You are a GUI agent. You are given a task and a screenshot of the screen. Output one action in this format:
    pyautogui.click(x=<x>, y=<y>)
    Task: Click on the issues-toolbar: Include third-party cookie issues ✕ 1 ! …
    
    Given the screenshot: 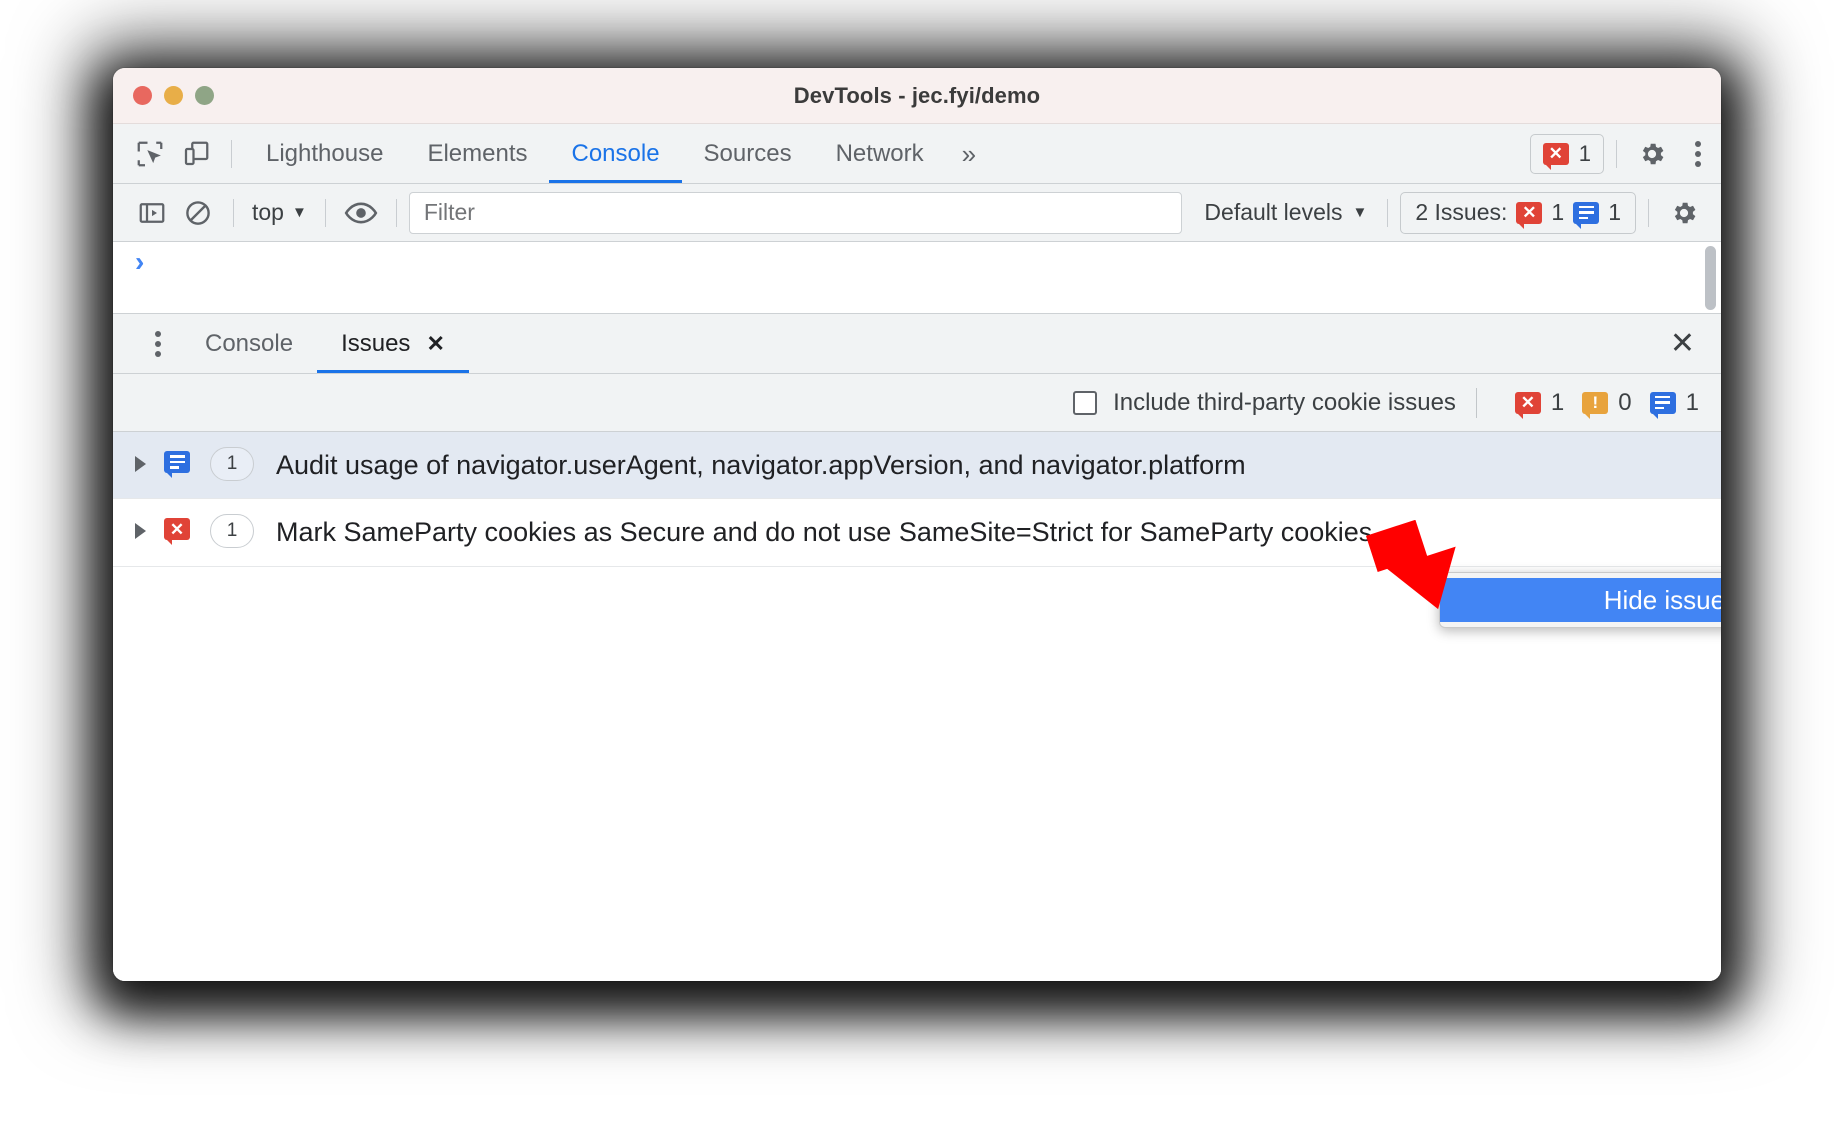 What is the action you would take?
    pyautogui.click(x=917, y=403)
    